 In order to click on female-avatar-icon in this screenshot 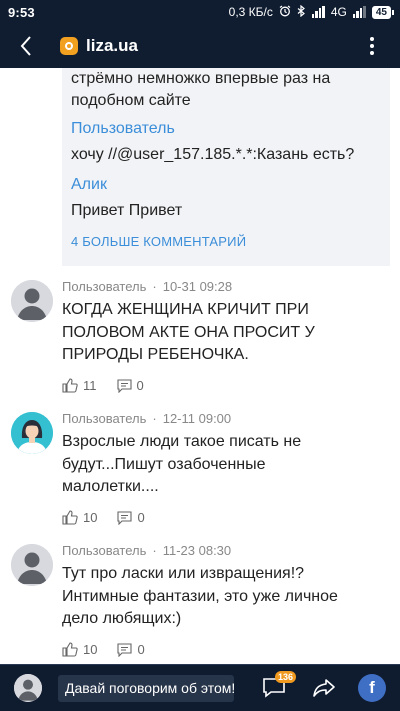, I will do `click(32, 433)`.